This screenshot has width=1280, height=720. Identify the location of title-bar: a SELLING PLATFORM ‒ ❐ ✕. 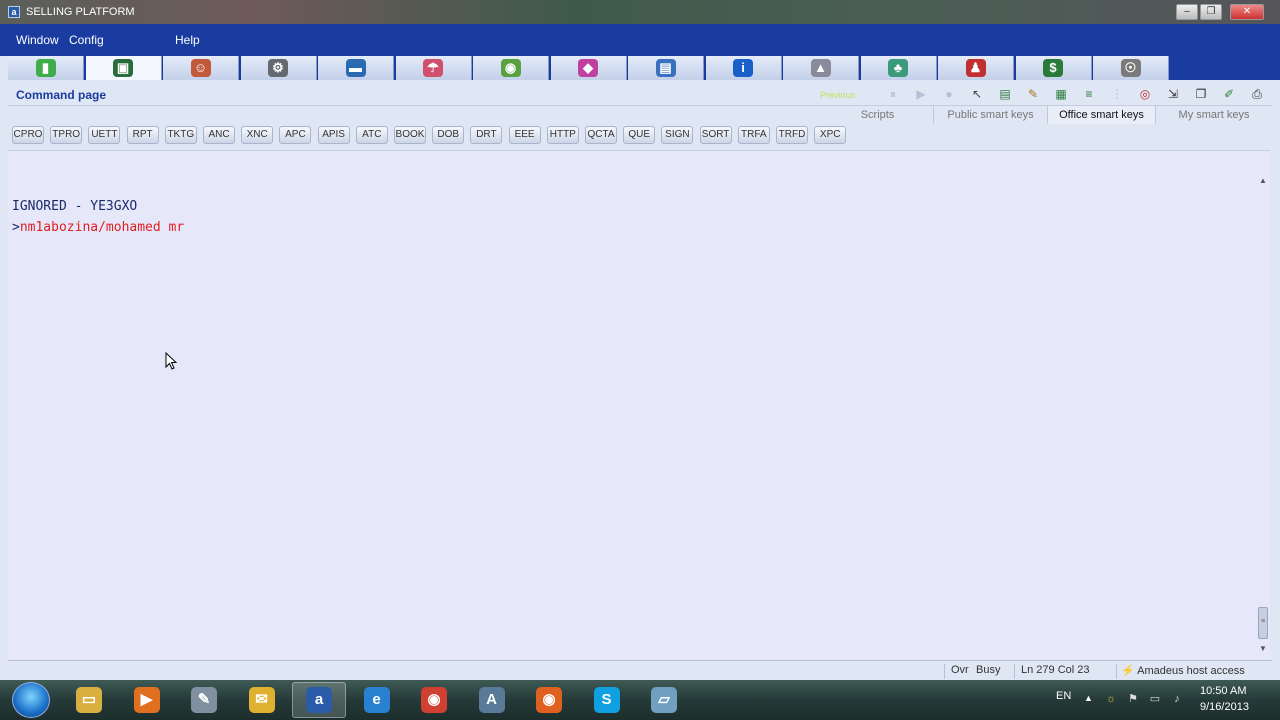
(640, 12).